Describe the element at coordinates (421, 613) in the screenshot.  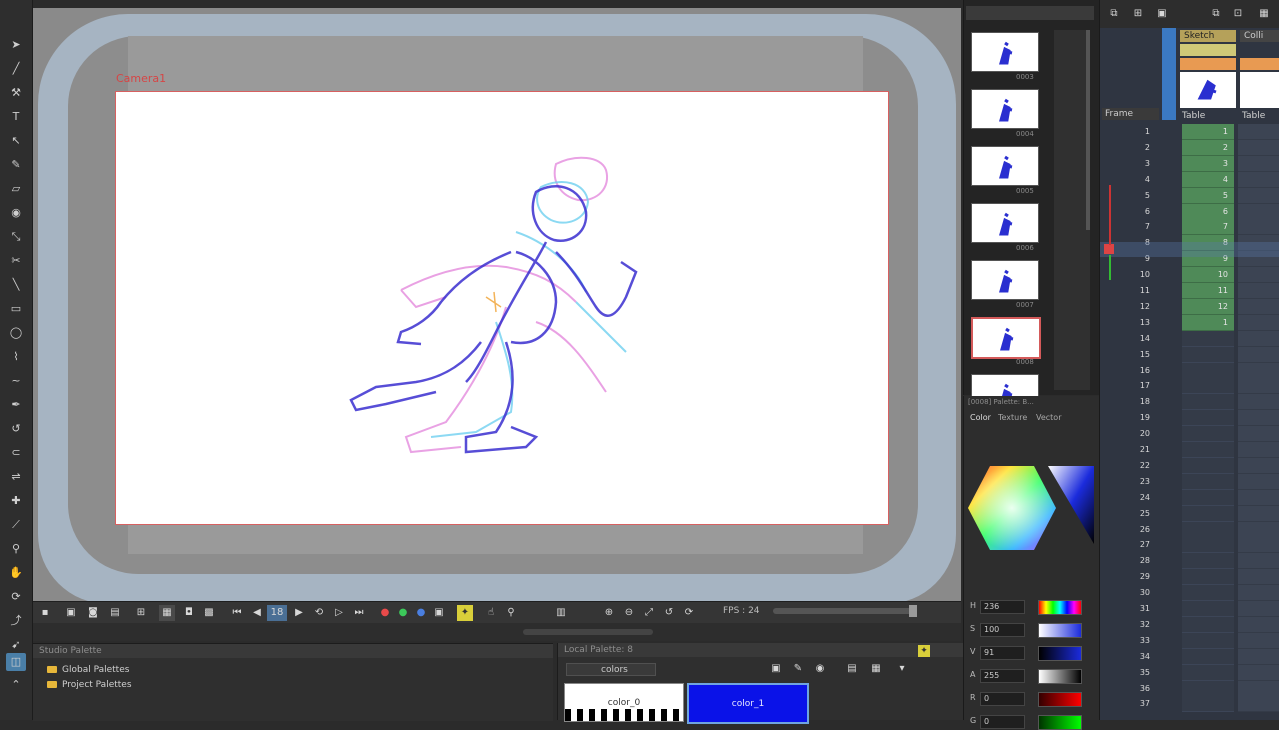
I see `onion-both-icon: ●` at that location.